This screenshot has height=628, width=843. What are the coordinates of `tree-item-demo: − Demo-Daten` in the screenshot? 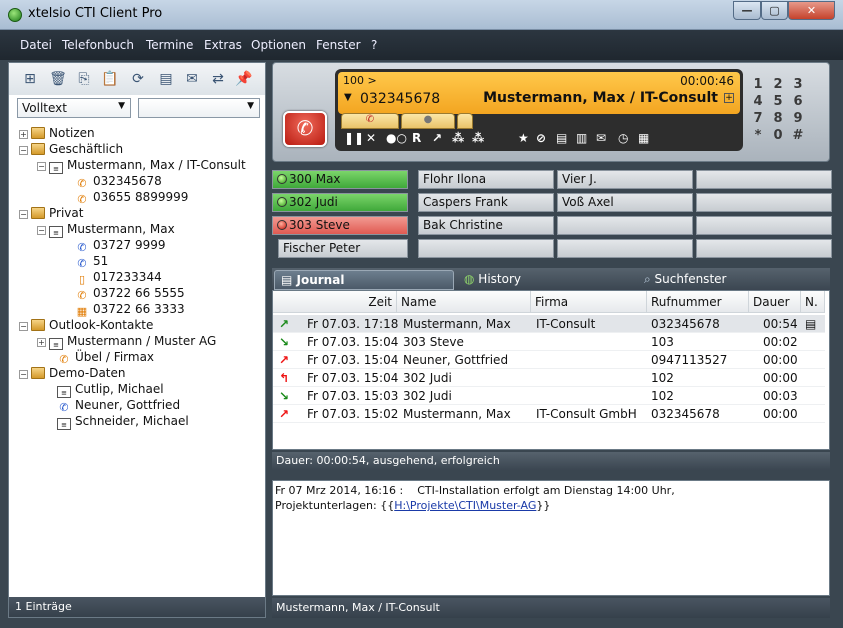 It's located at (72, 373).